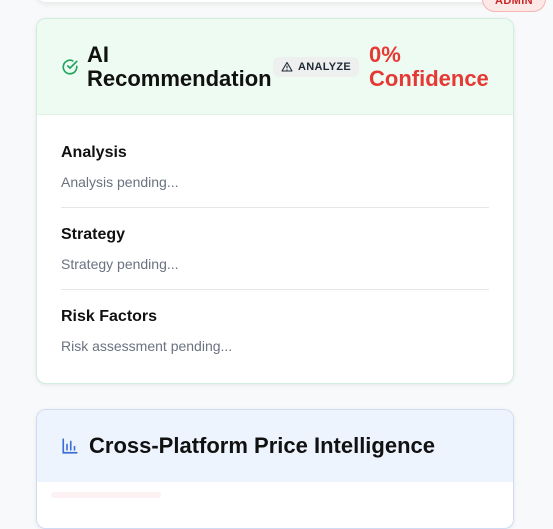  I want to click on analyze-badge: ANALYZE, so click(316, 66).